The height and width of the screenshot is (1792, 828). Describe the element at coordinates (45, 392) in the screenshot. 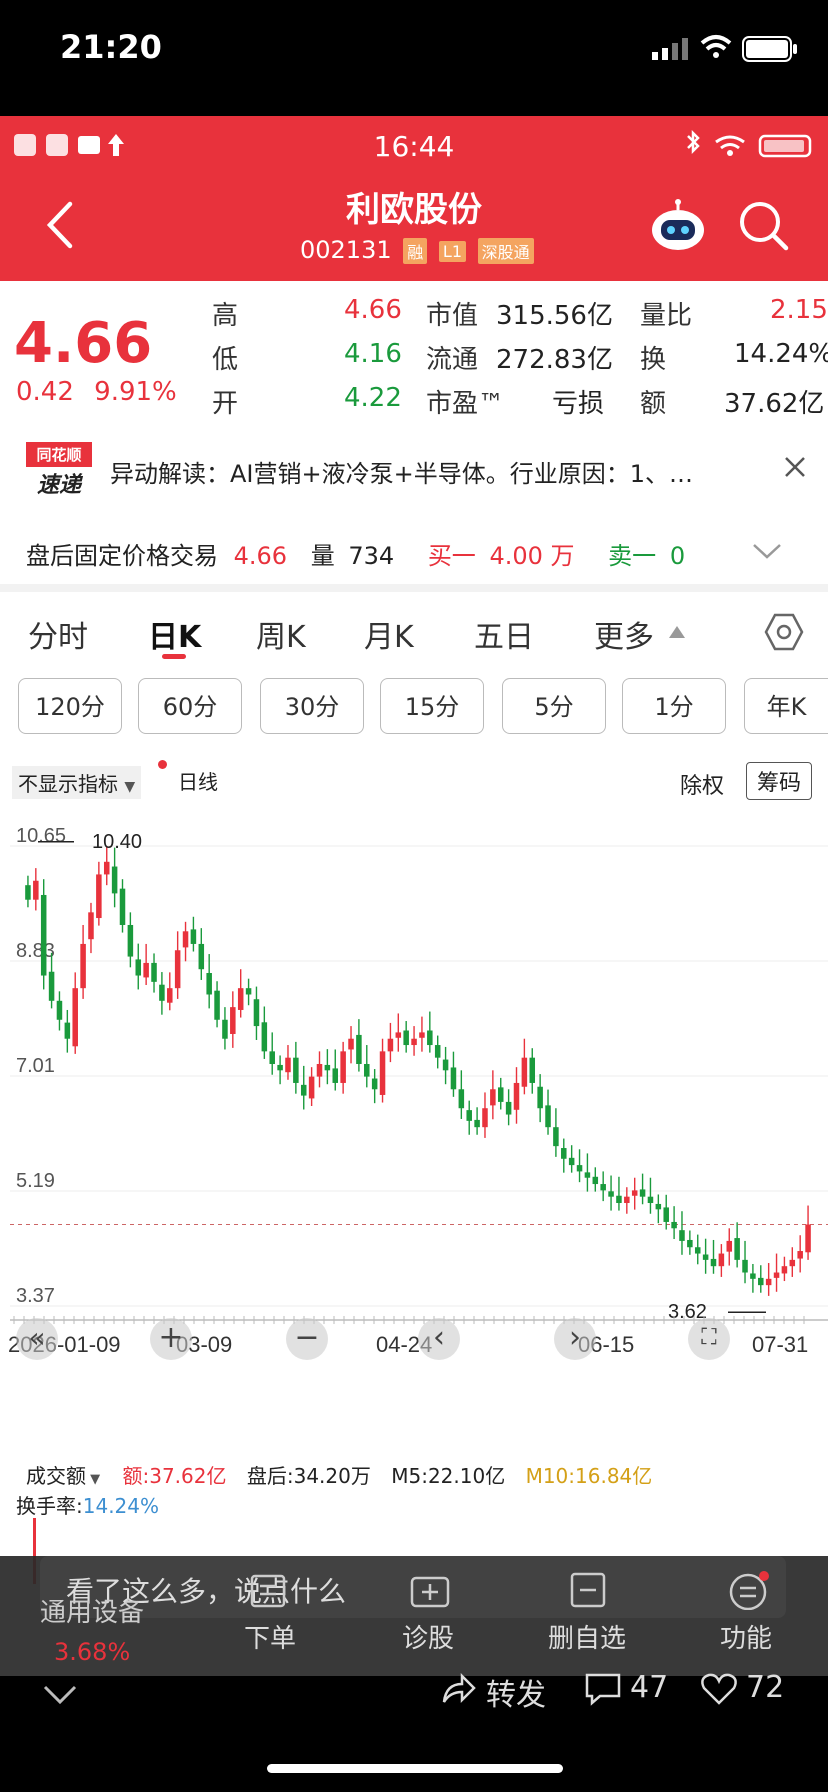

I see `change-value: 0.42` at that location.